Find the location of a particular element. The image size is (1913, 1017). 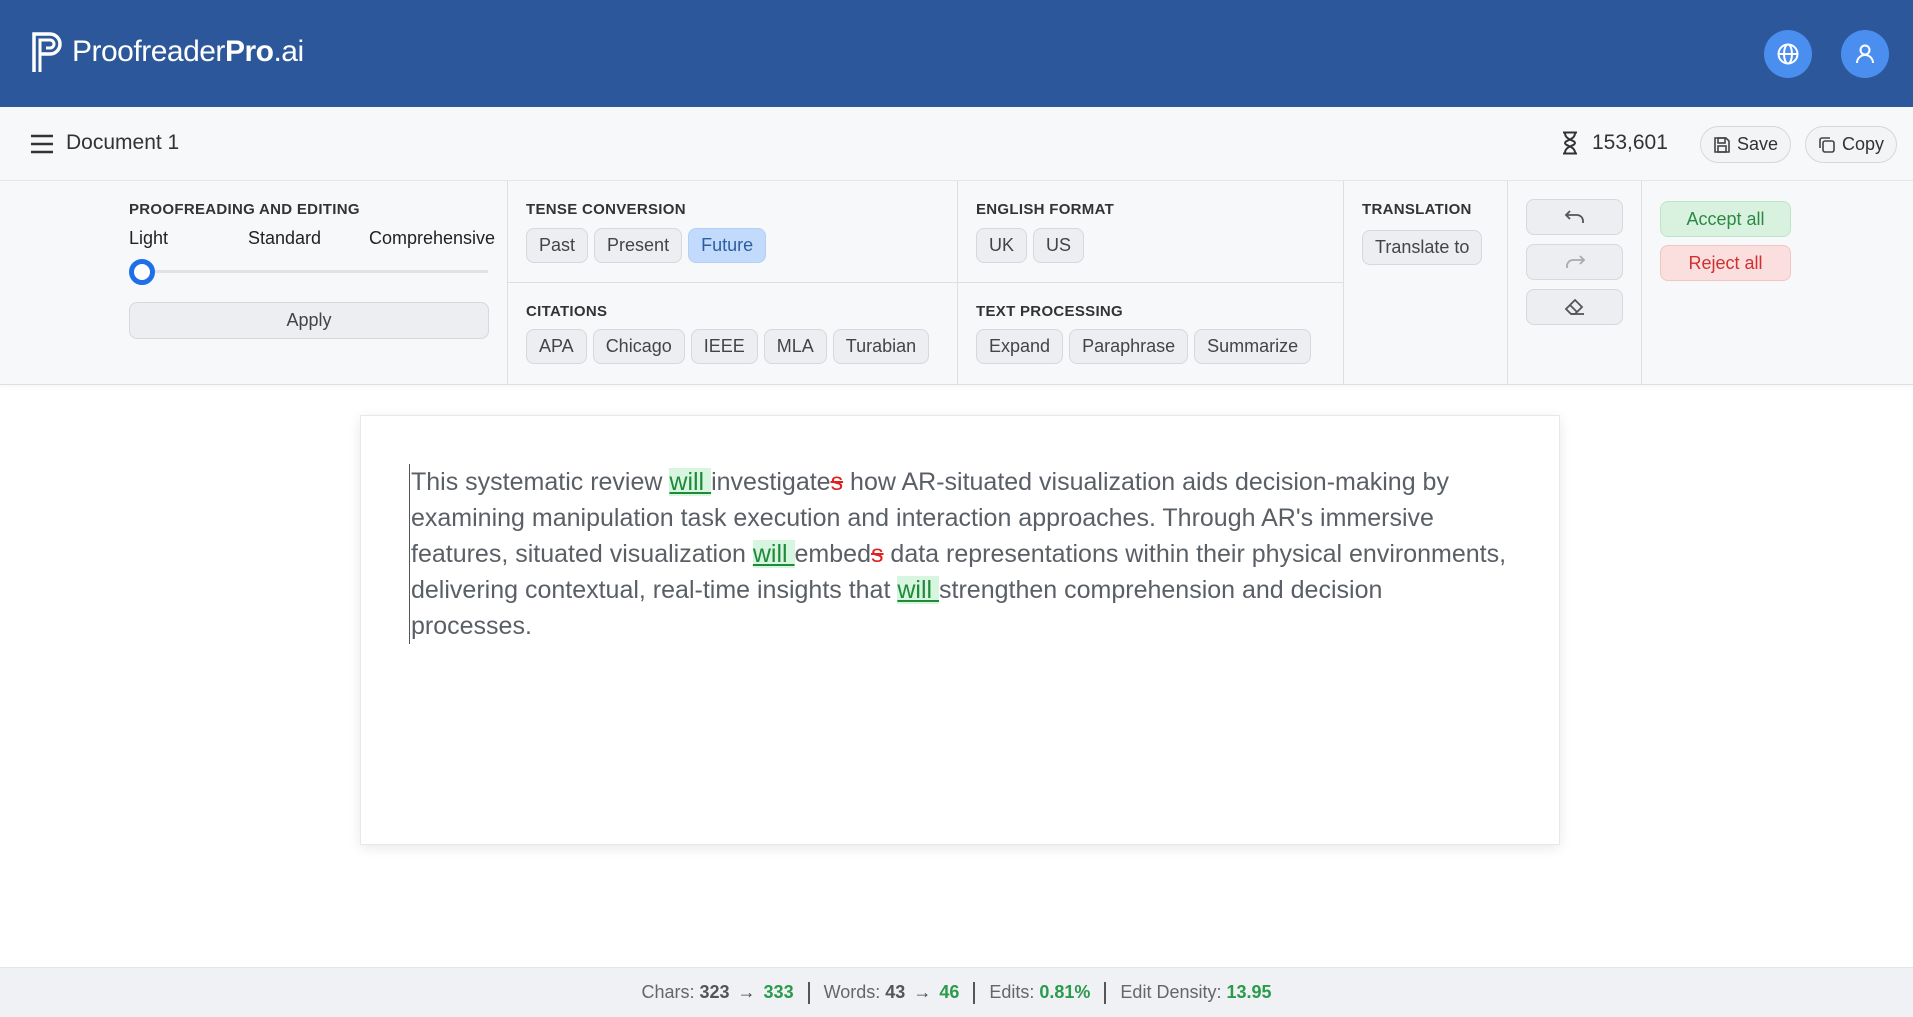

hourglass-icon is located at coordinates (1570, 143).